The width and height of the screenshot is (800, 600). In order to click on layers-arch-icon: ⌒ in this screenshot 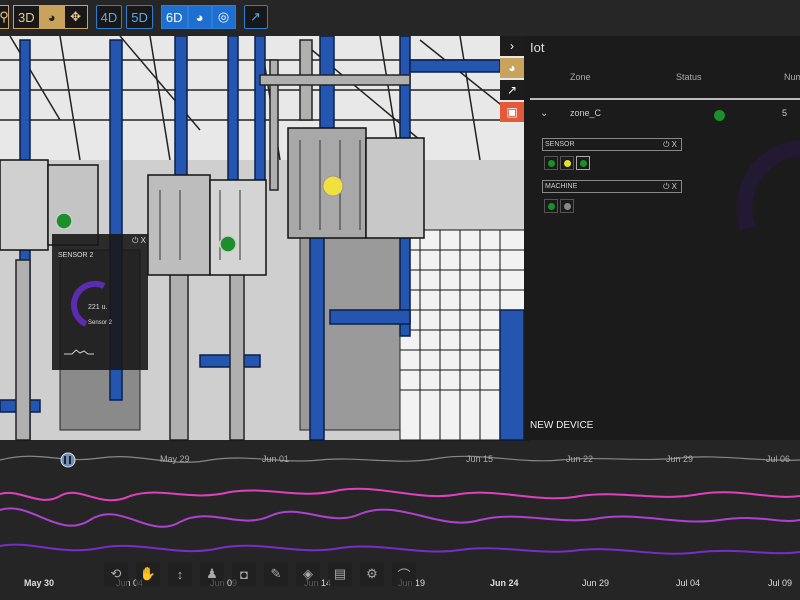, I will do `click(404, 574)`.